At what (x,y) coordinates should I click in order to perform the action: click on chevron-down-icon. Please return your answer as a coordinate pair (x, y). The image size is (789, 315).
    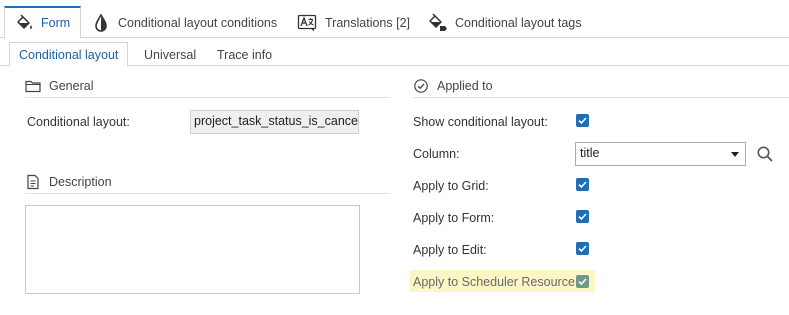
    Looking at the image, I should click on (735, 154).